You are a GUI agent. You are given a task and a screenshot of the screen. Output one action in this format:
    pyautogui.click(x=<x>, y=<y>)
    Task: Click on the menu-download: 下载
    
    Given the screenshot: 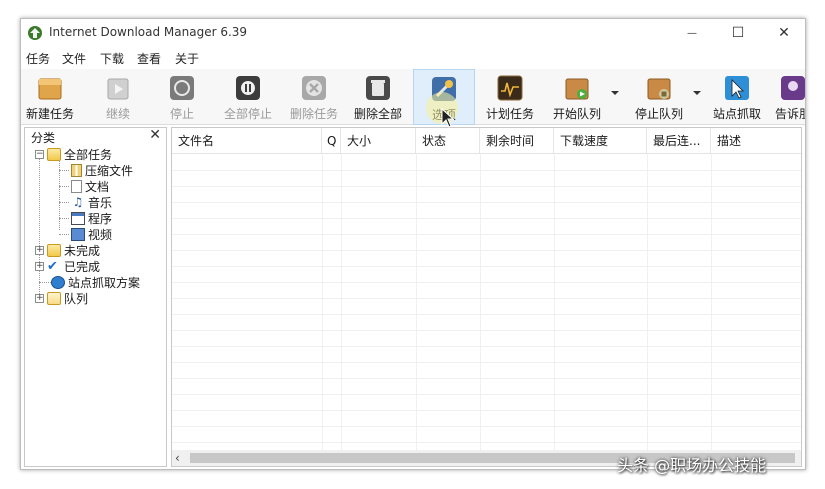 What is the action you would take?
    pyautogui.click(x=112, y=58)
    